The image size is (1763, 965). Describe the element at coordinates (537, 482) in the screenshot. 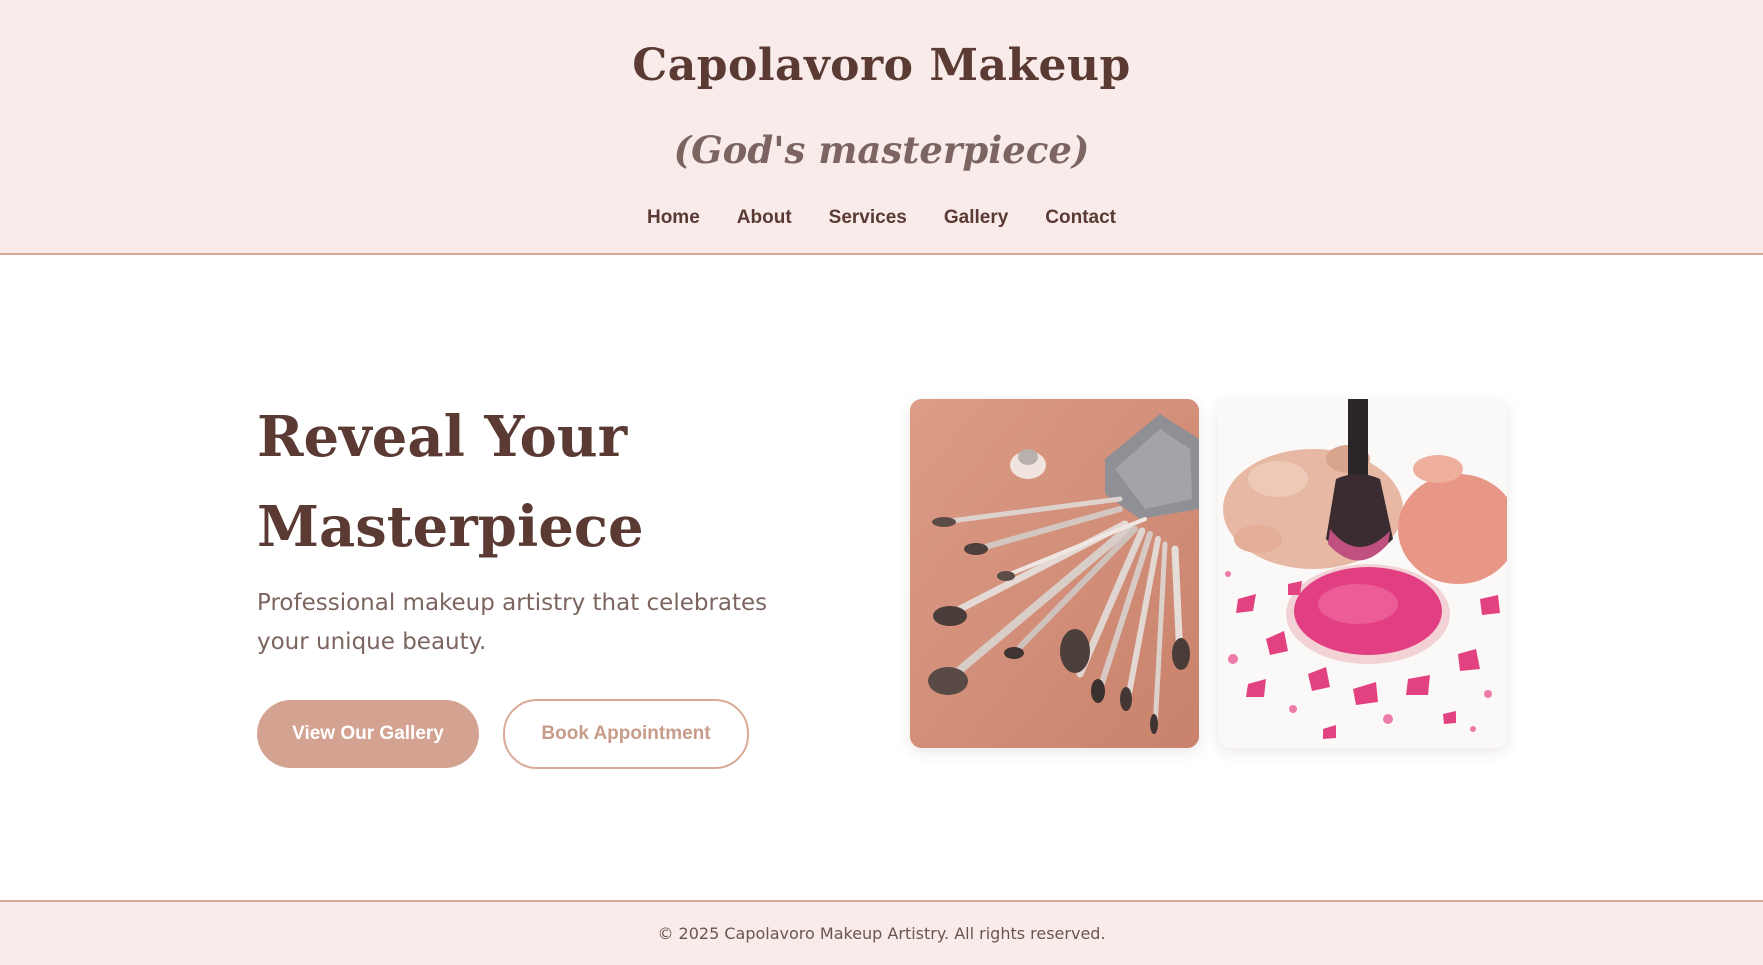

I see `hero-heading: Reveal Your Masterpiece` at that location.